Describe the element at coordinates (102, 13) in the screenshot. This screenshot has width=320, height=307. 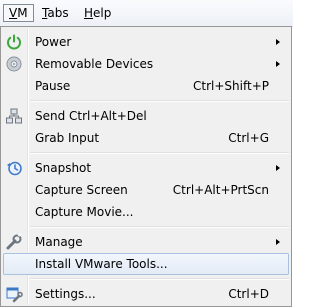
I see `menu-help-label-rest: elp` at that location.